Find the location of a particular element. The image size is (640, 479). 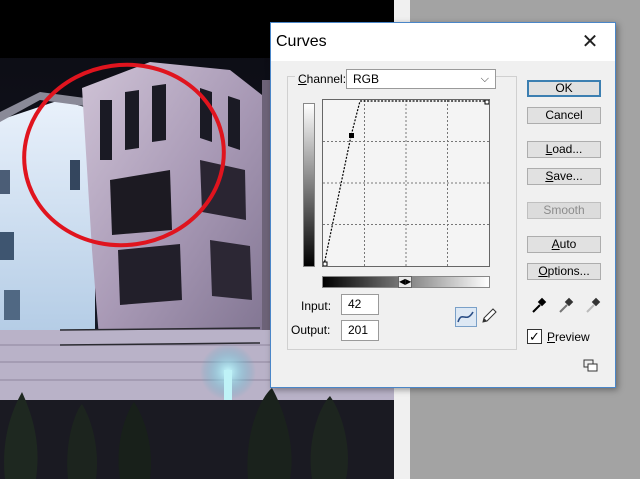

curve-grid is located at coordinates (406, 183).